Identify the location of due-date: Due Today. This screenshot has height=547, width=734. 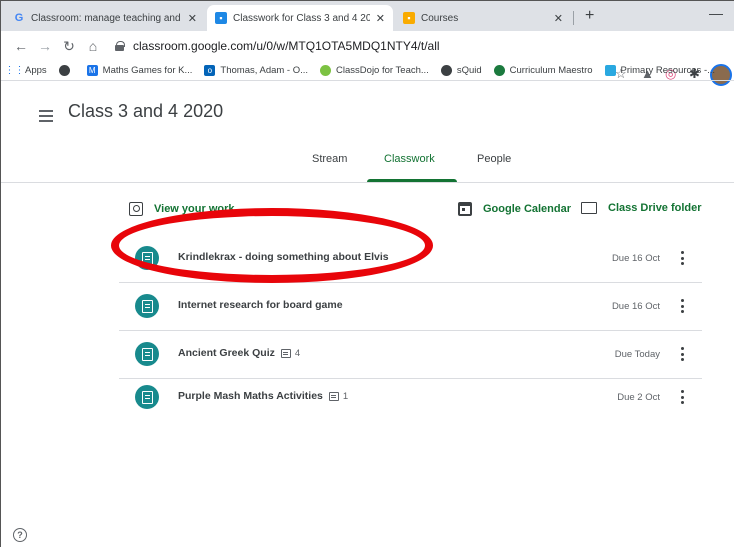
(637, 354).